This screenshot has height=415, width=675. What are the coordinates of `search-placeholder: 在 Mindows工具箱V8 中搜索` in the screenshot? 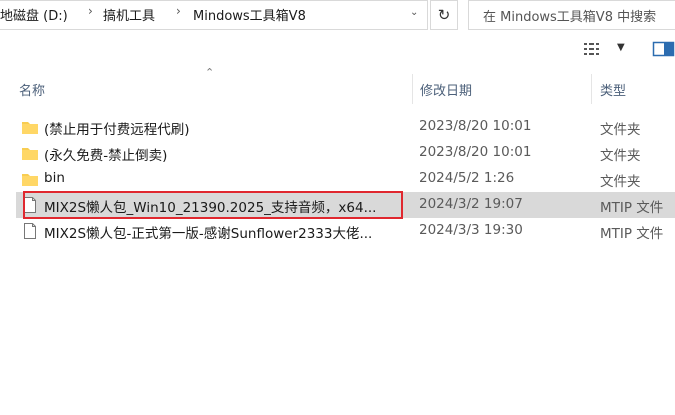 It's located at (570, 17).